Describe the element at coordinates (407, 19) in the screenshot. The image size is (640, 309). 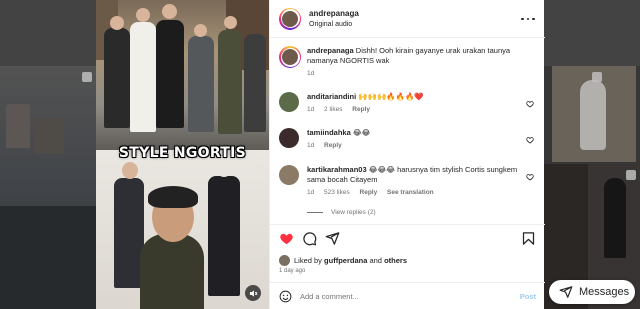
I see `post-header: andrepanaga Original audio` at that location.